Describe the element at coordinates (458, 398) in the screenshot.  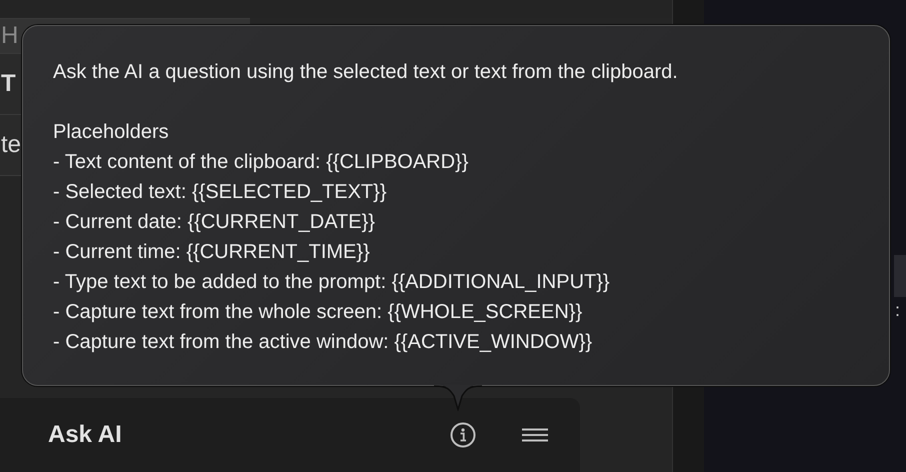
I see `tooltip-pointer` at that location.